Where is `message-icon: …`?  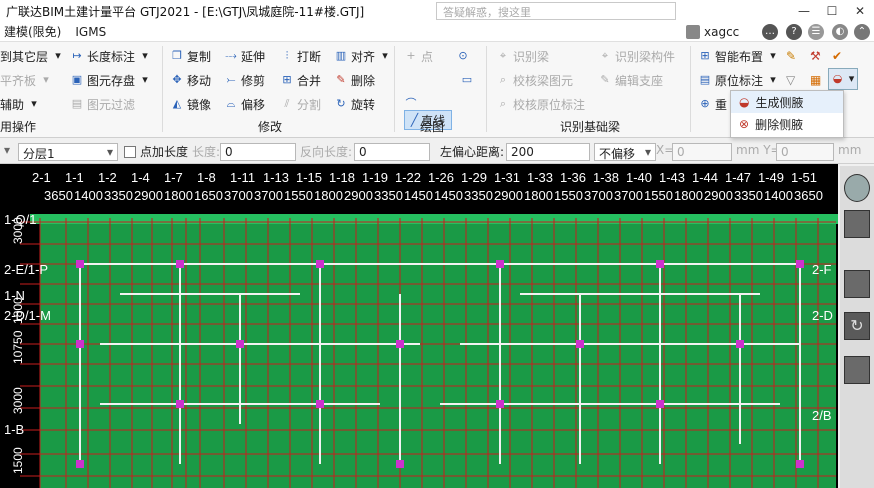 message-icon: … is located at coordinates (770, 32).